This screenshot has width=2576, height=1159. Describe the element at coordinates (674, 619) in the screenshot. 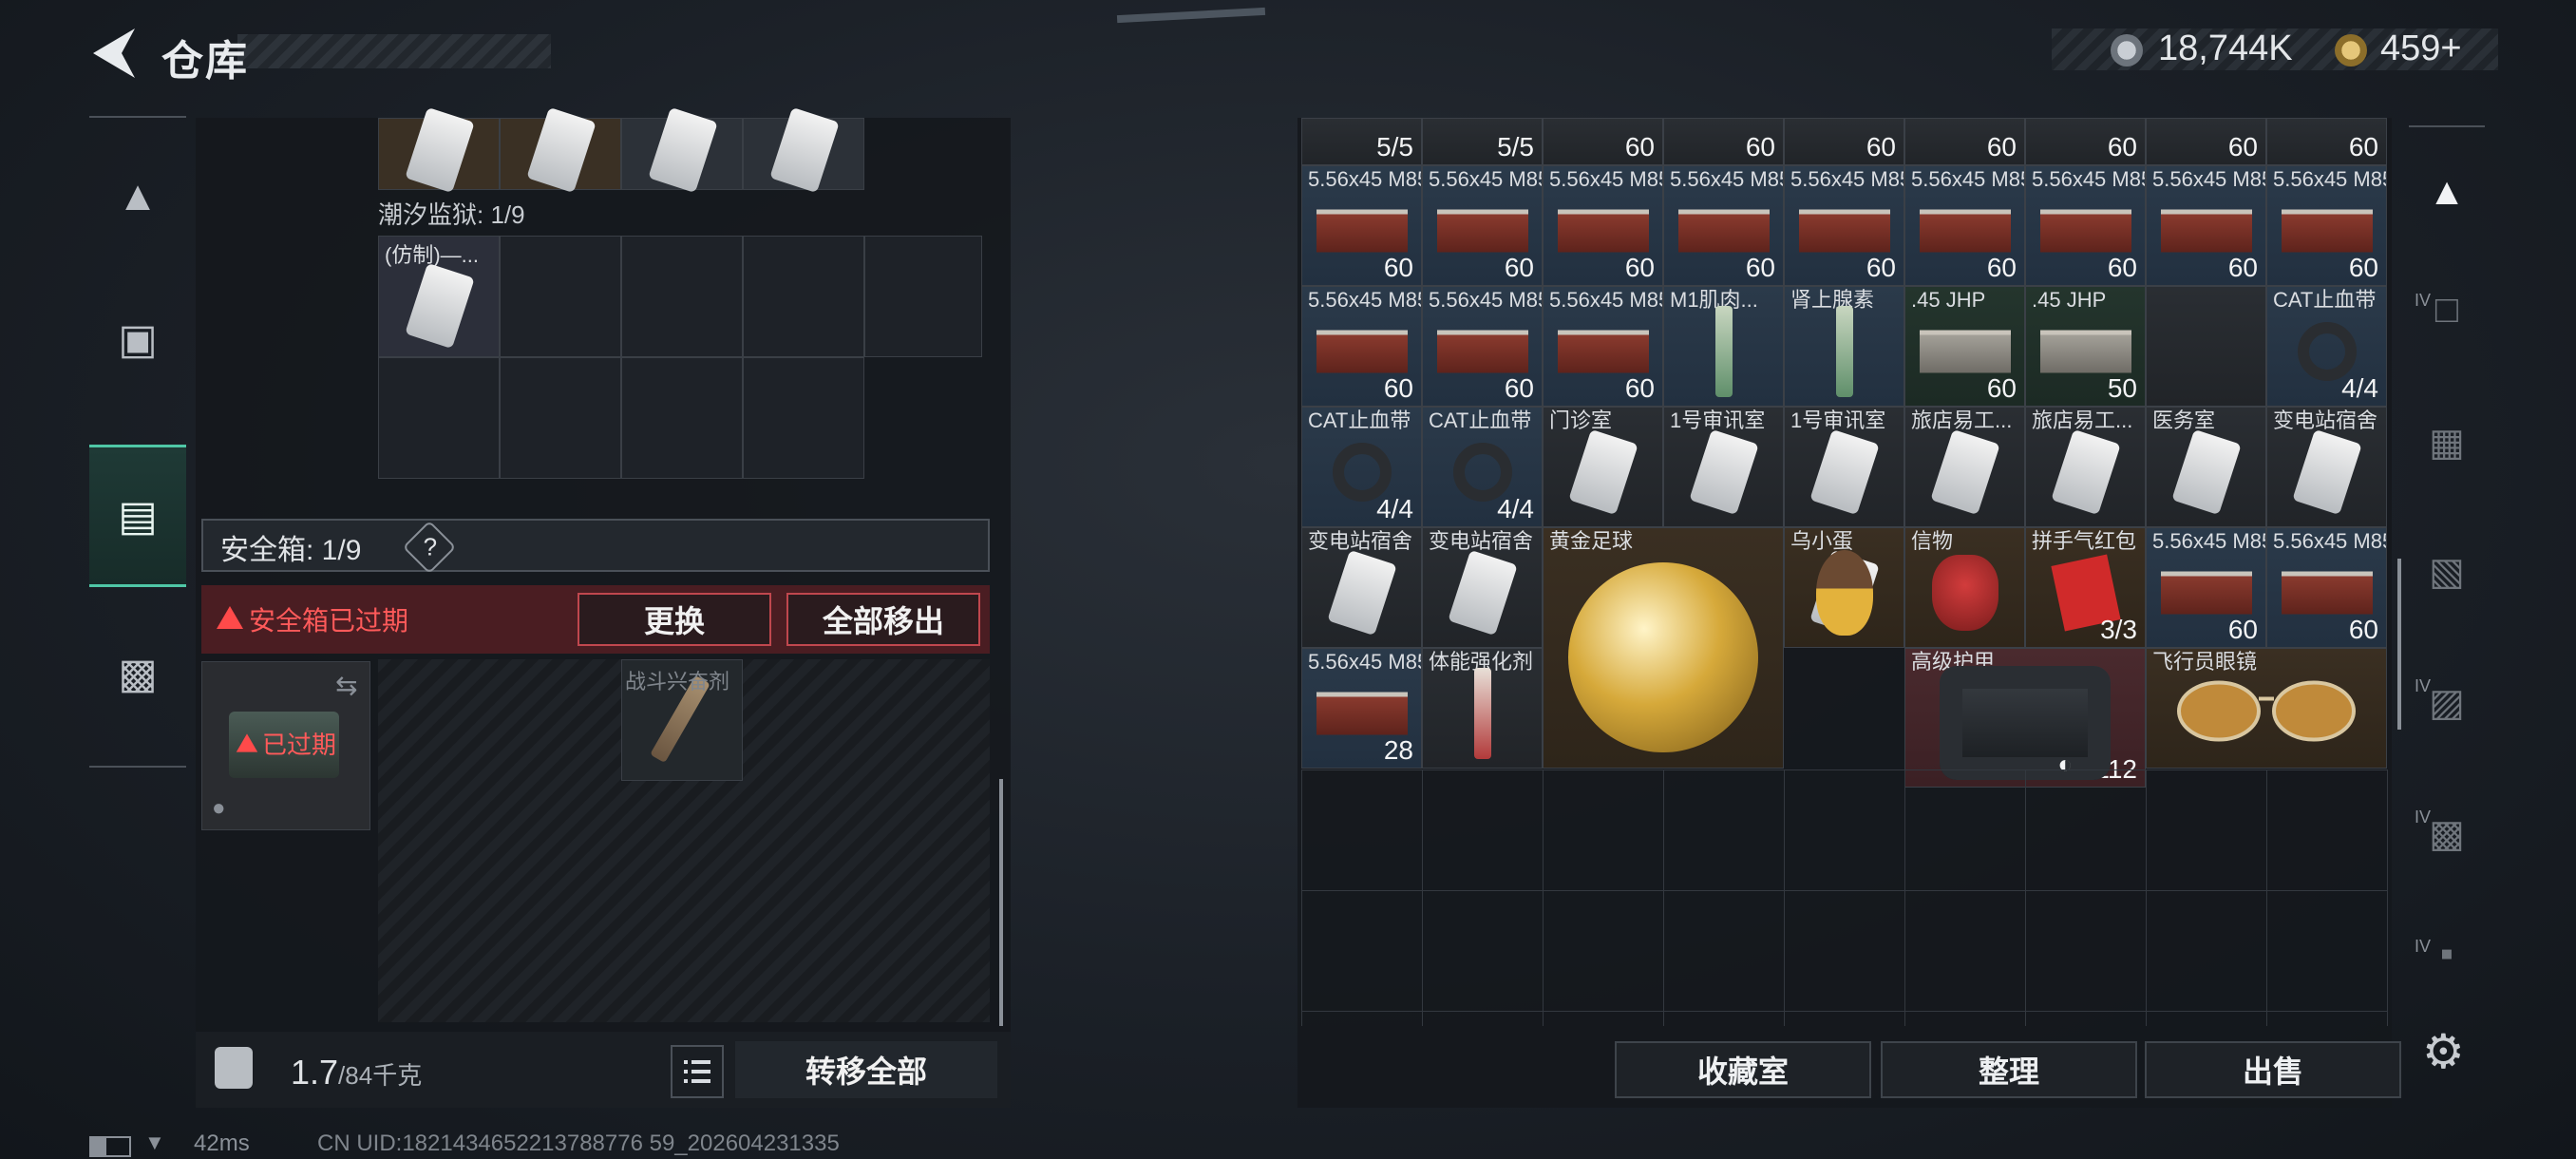

I see `replace-button: 更换` at that location.